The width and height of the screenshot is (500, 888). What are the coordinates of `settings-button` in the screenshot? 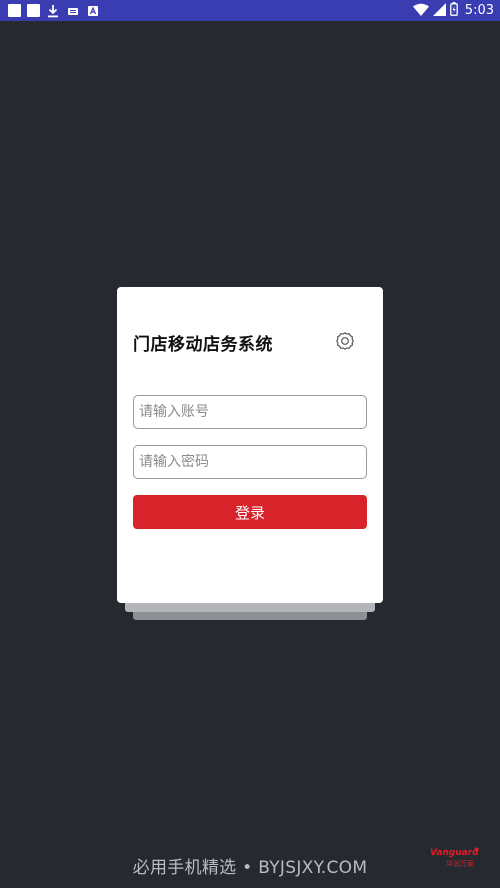 It's located at (345, 341).